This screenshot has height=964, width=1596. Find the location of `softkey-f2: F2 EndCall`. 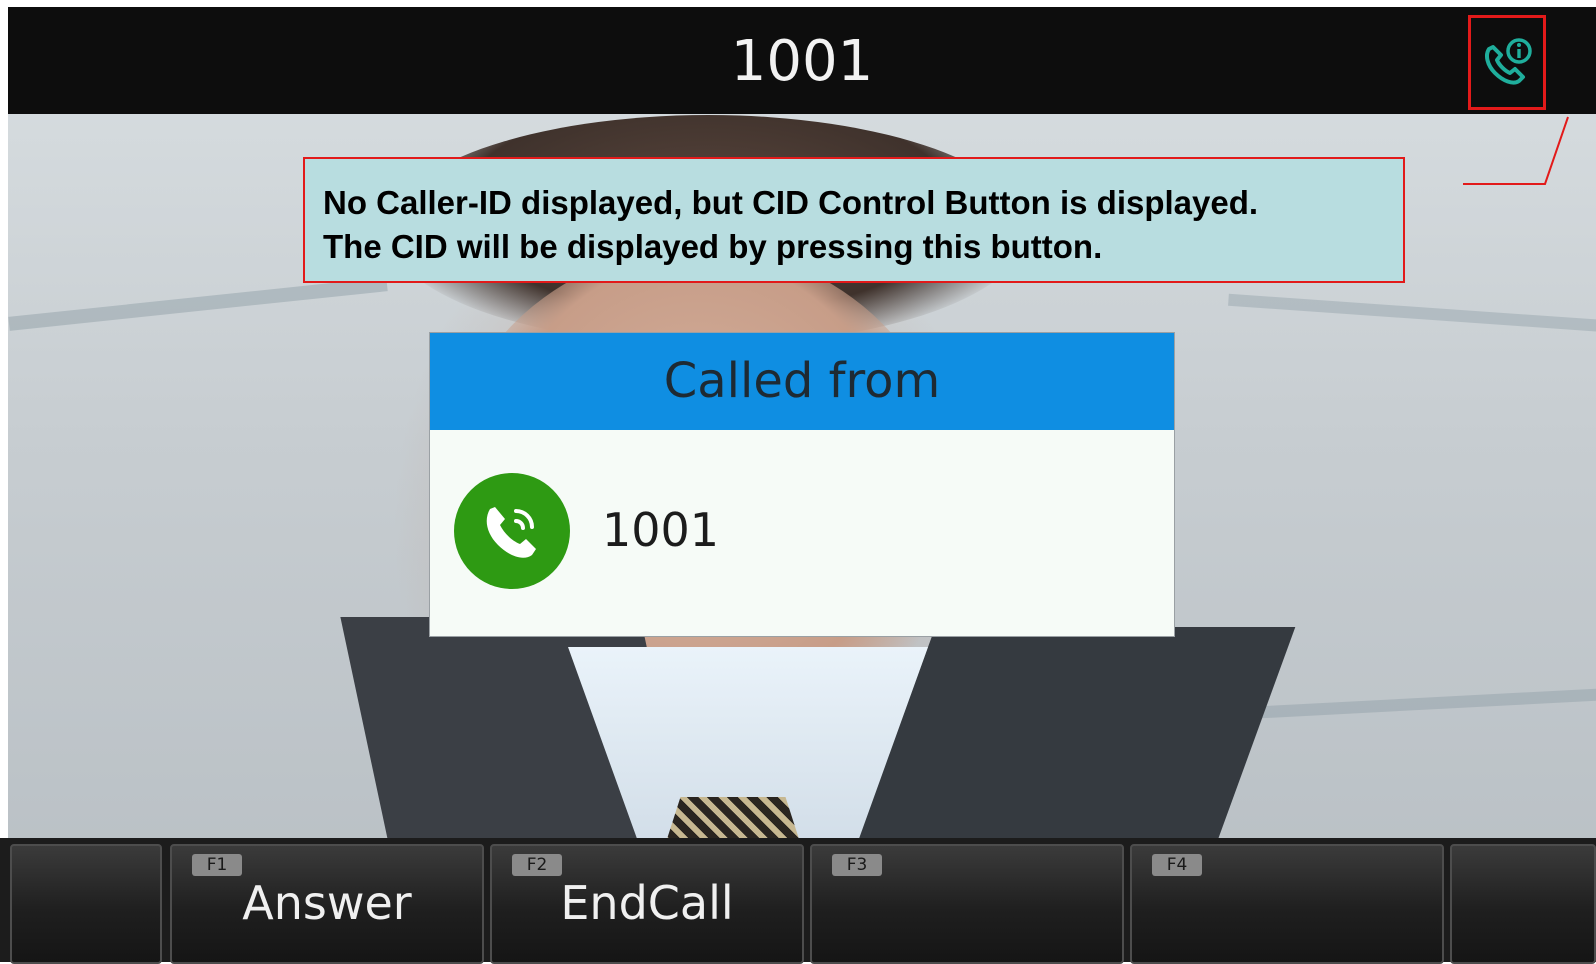

softkey-f2: F2 EndCall is located at coordinates (647, 904).